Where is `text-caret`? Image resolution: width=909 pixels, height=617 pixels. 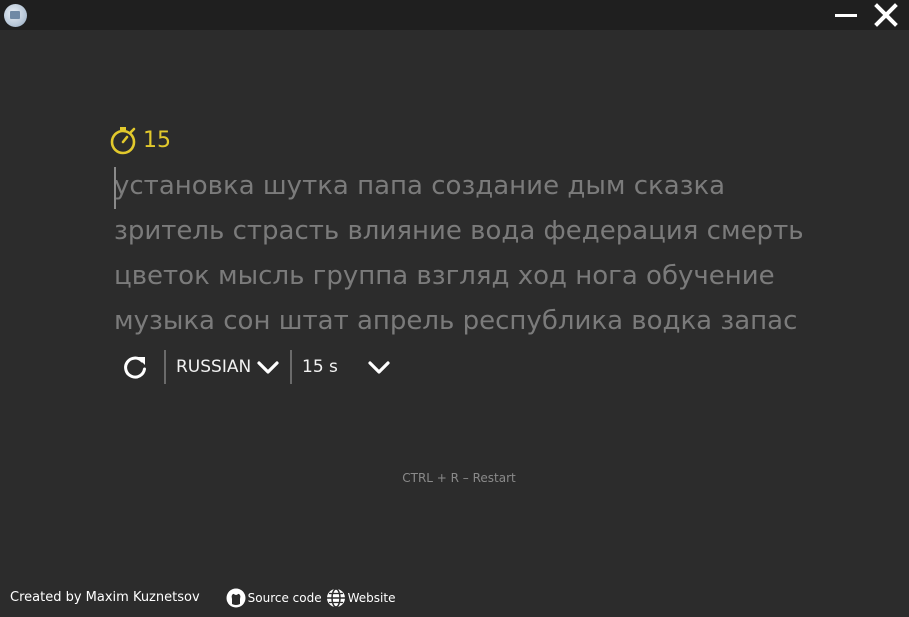 text-caret is located at coordinates (115, 188).